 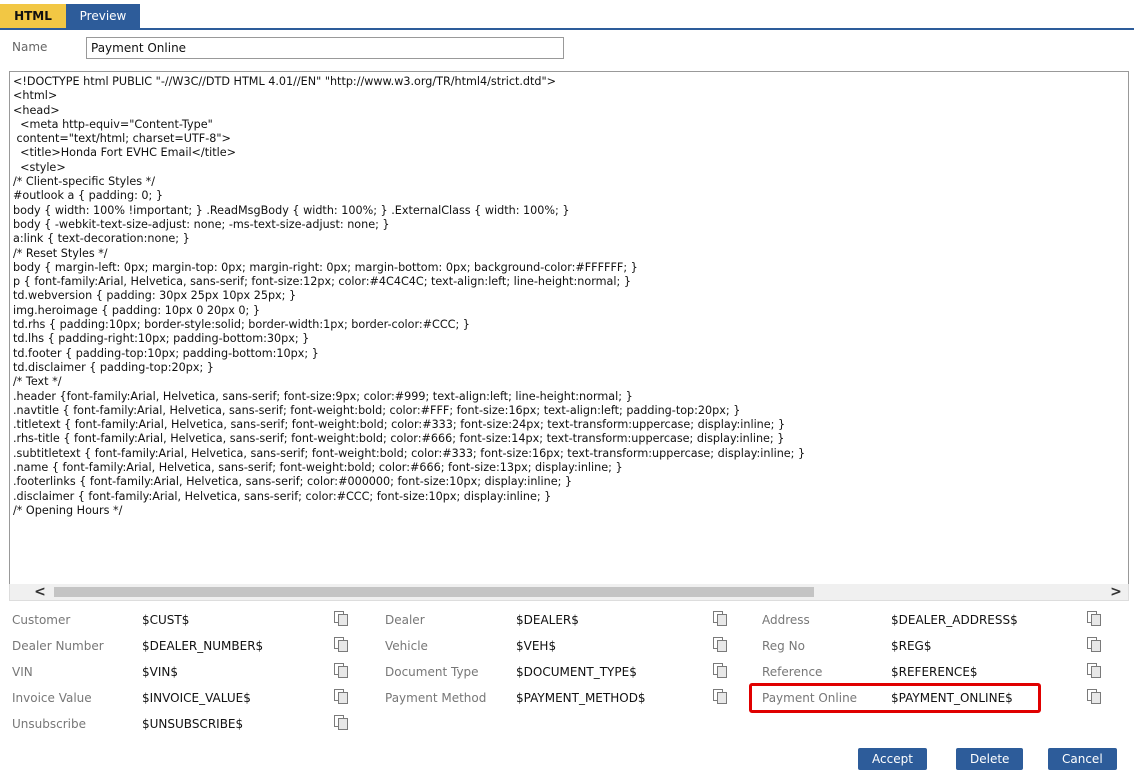 I want to click on name-input: Payment Online, so click(x=325, y=48).